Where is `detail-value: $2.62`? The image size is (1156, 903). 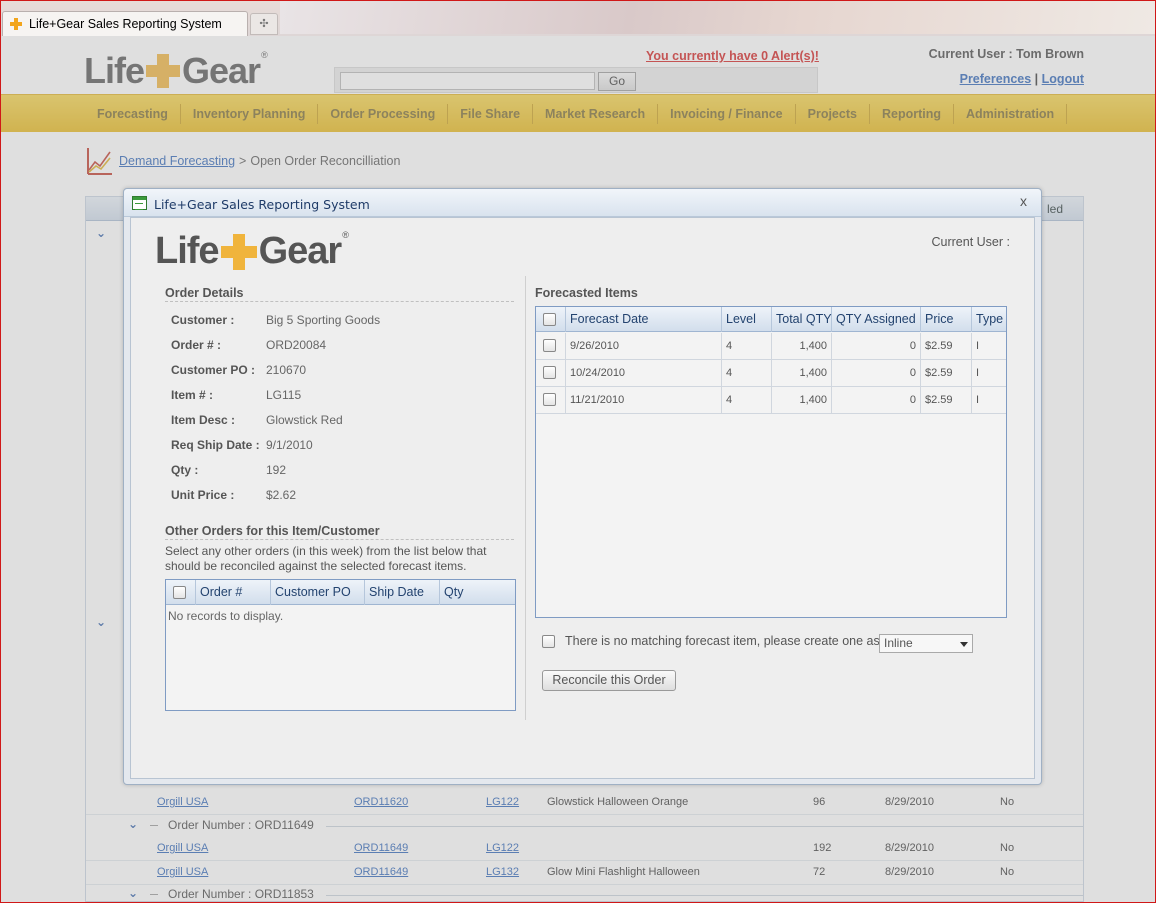 detail-value: $2.62 is located at coordinates (281, 495).